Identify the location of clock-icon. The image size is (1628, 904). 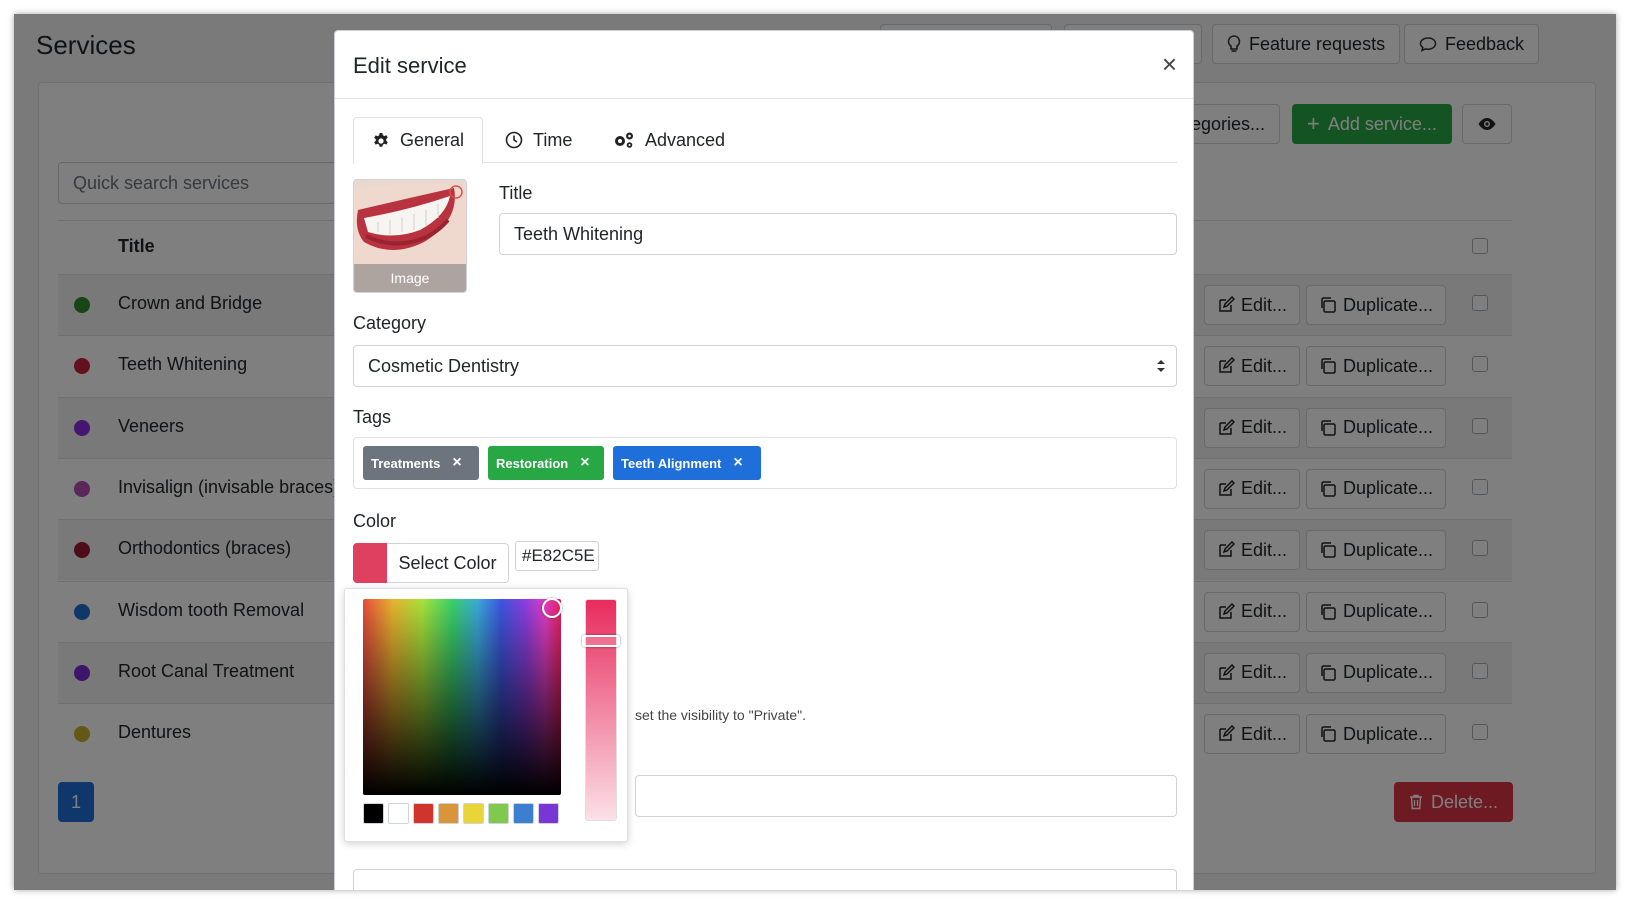
(514, 140).